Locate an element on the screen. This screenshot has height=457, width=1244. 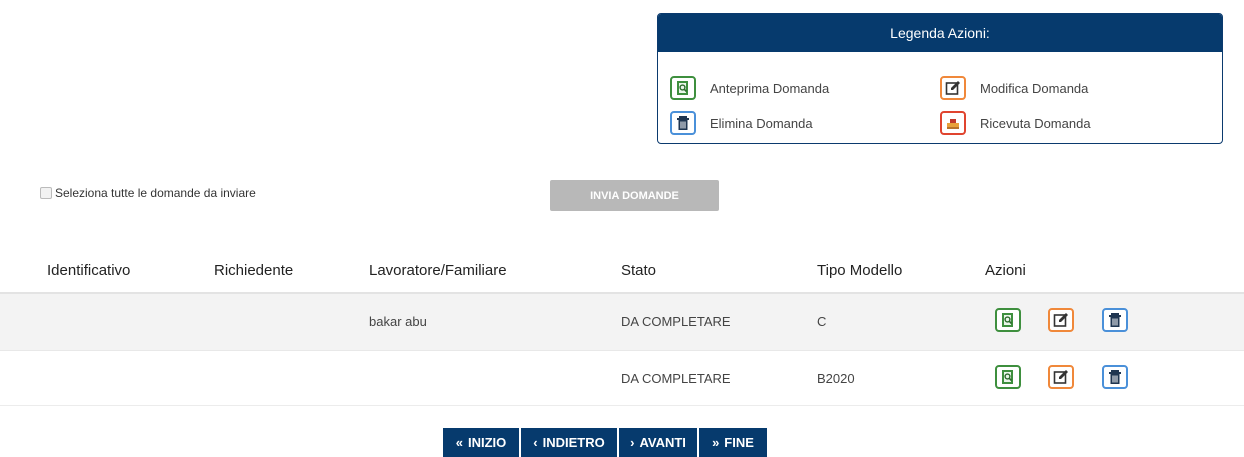
legend-label: Ricevuta Domanda is located at coordinates (1035, 123).